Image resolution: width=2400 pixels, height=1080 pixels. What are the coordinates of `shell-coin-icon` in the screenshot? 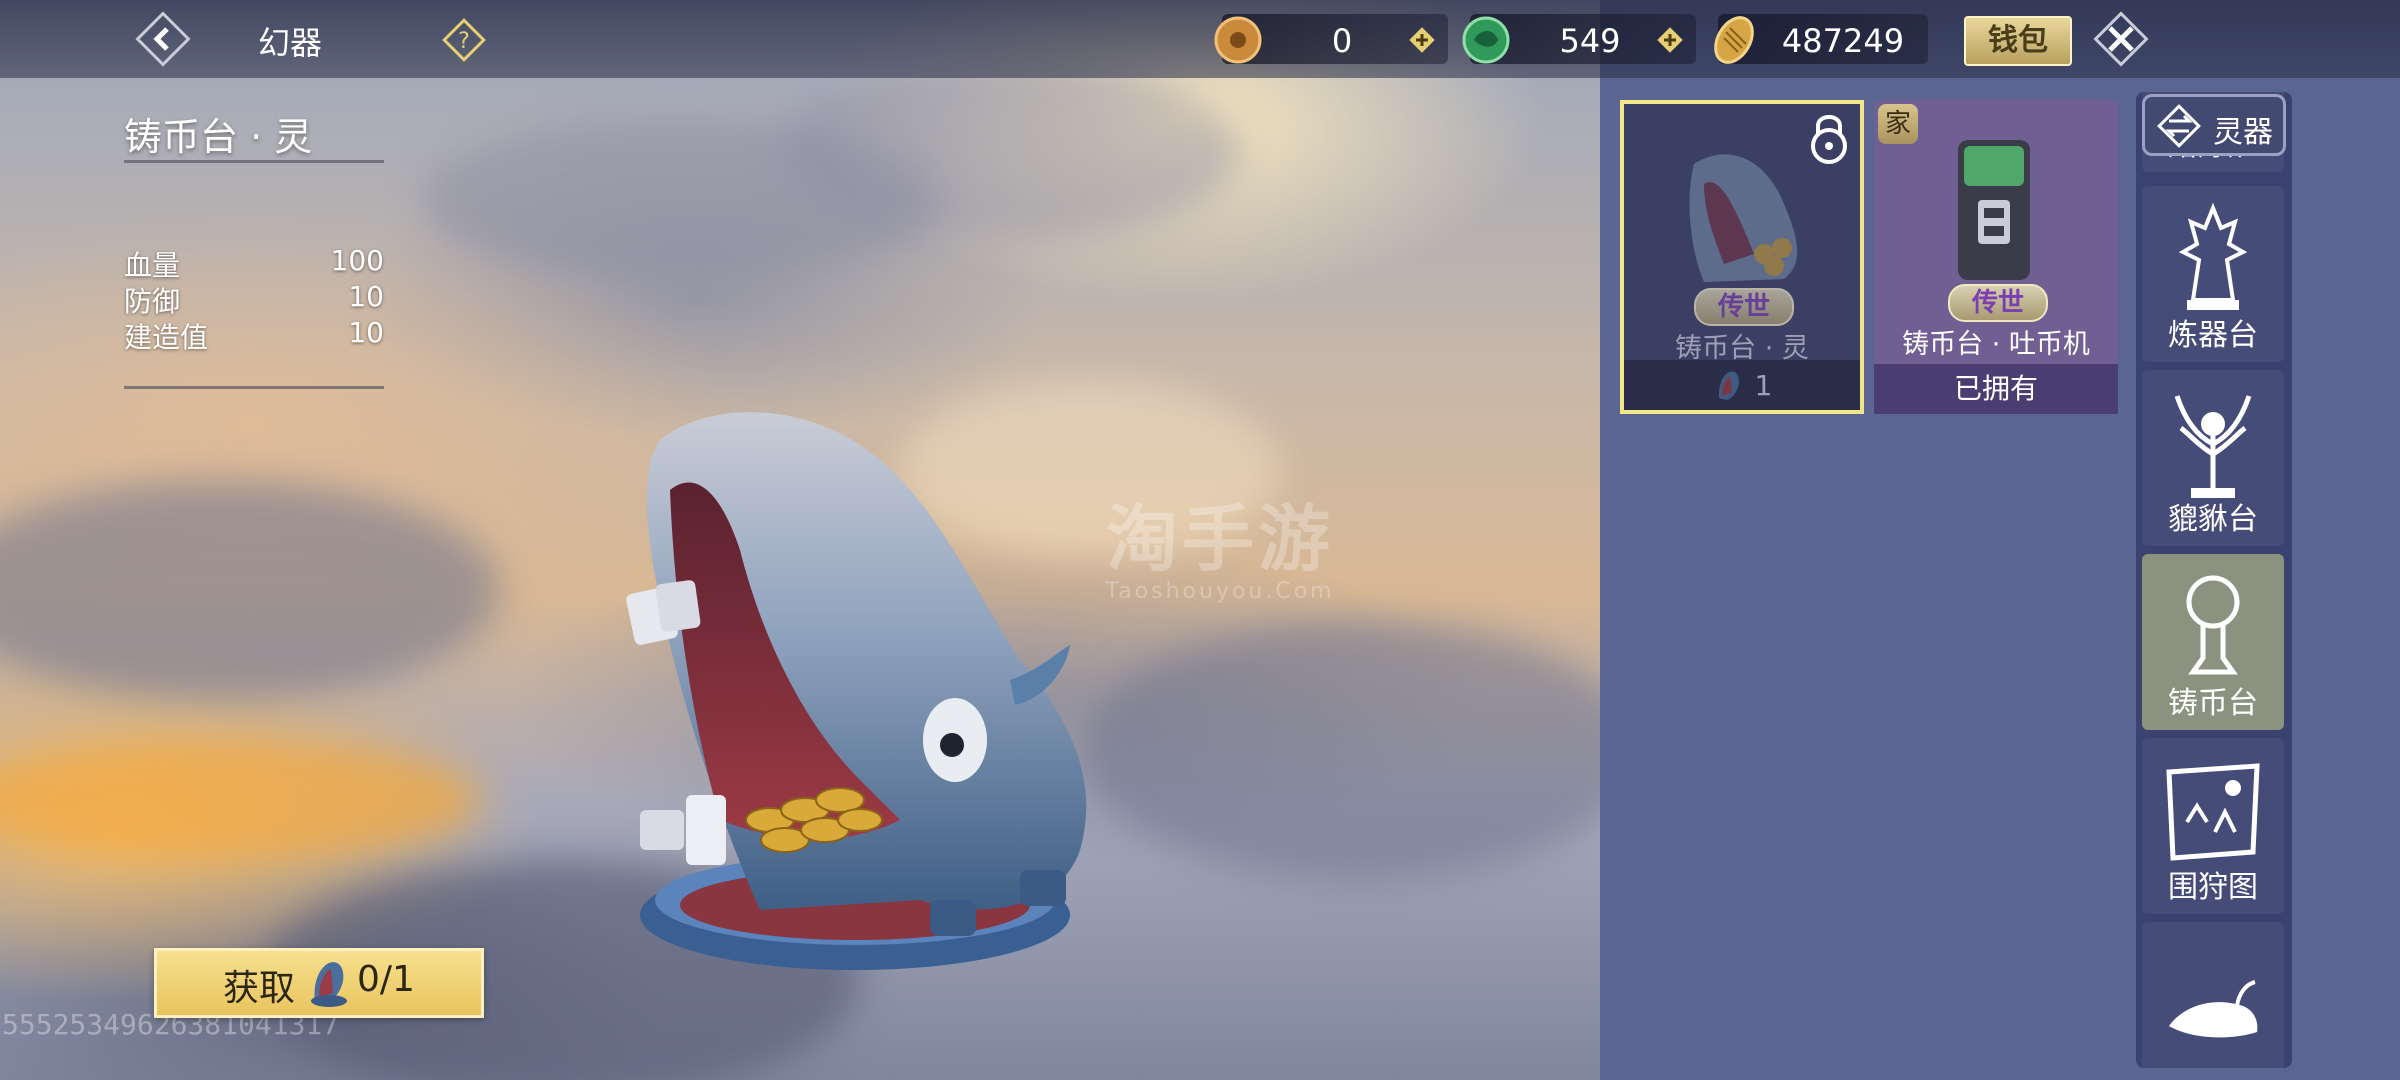 It's located at (1734, 40).